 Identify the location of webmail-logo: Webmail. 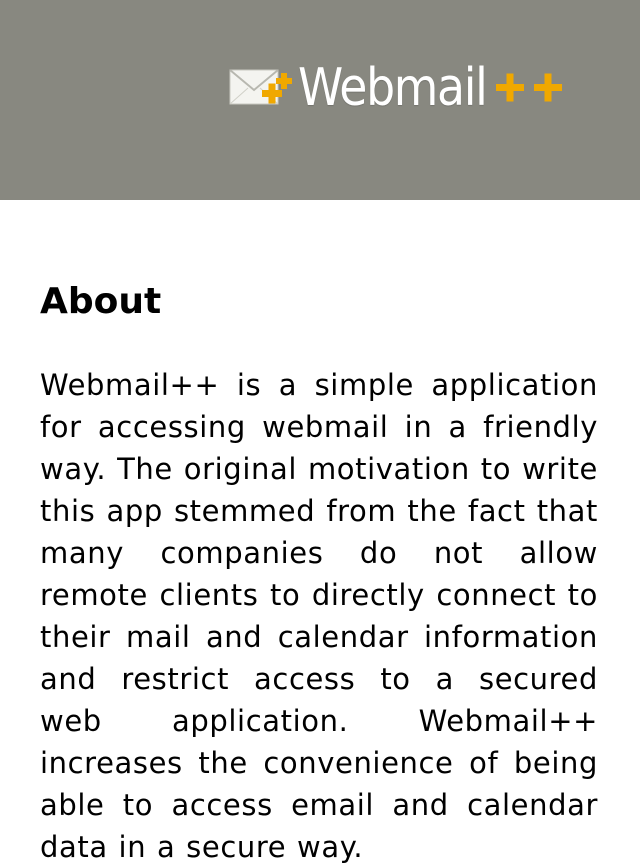
(398, 88).